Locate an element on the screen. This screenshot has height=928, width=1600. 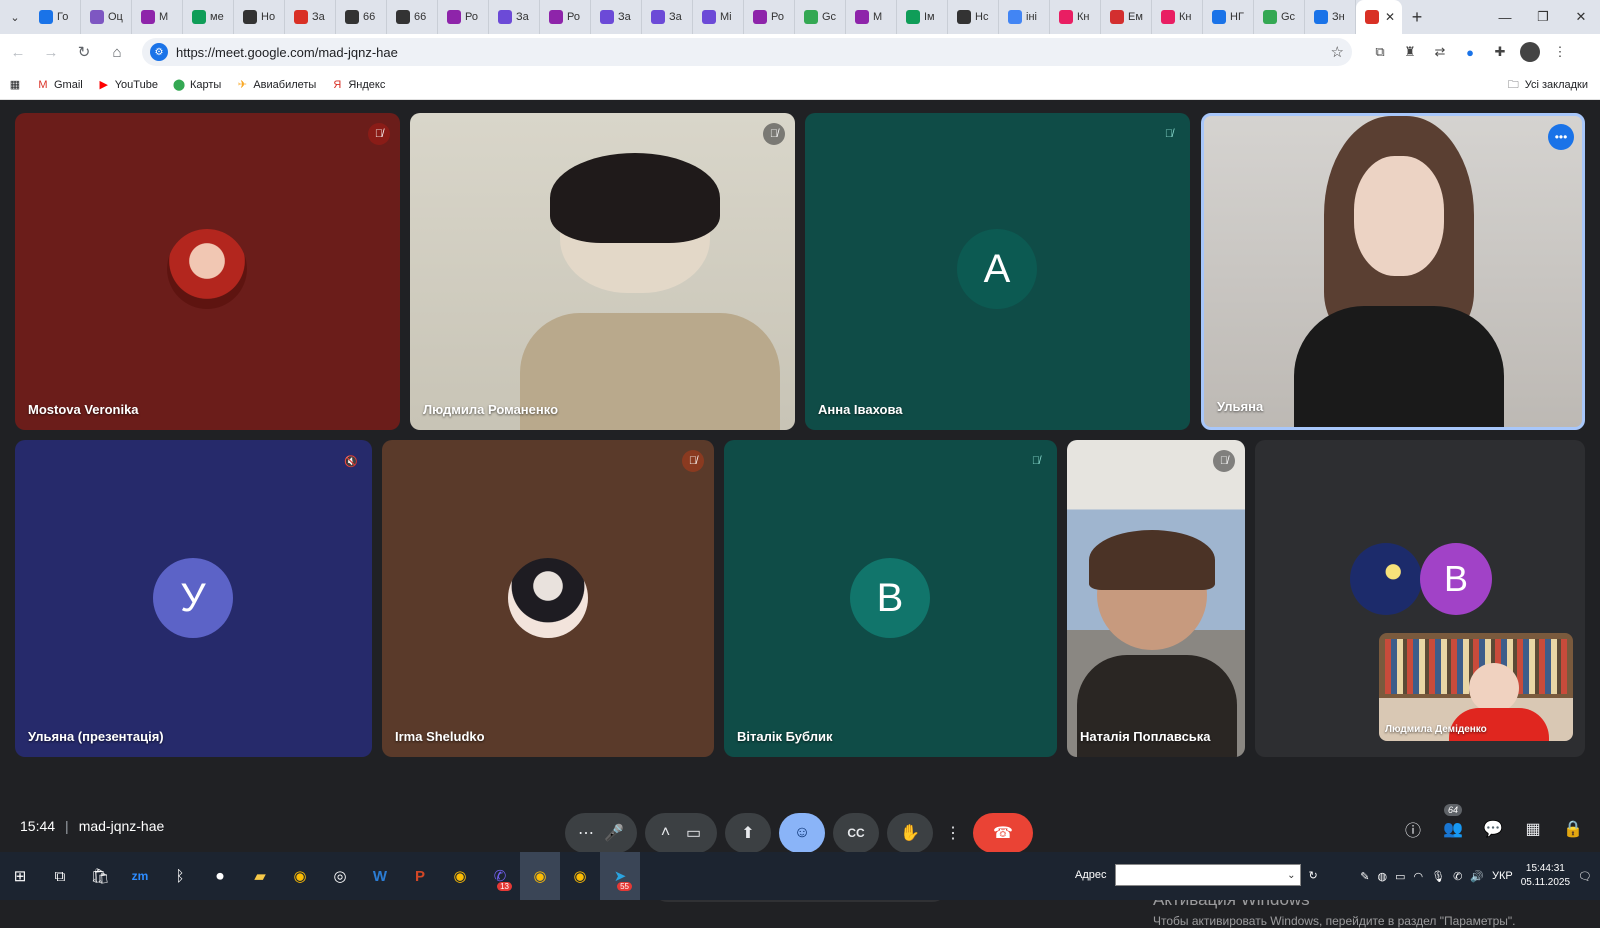
forward-button: → is located at coordinates (51, 52).